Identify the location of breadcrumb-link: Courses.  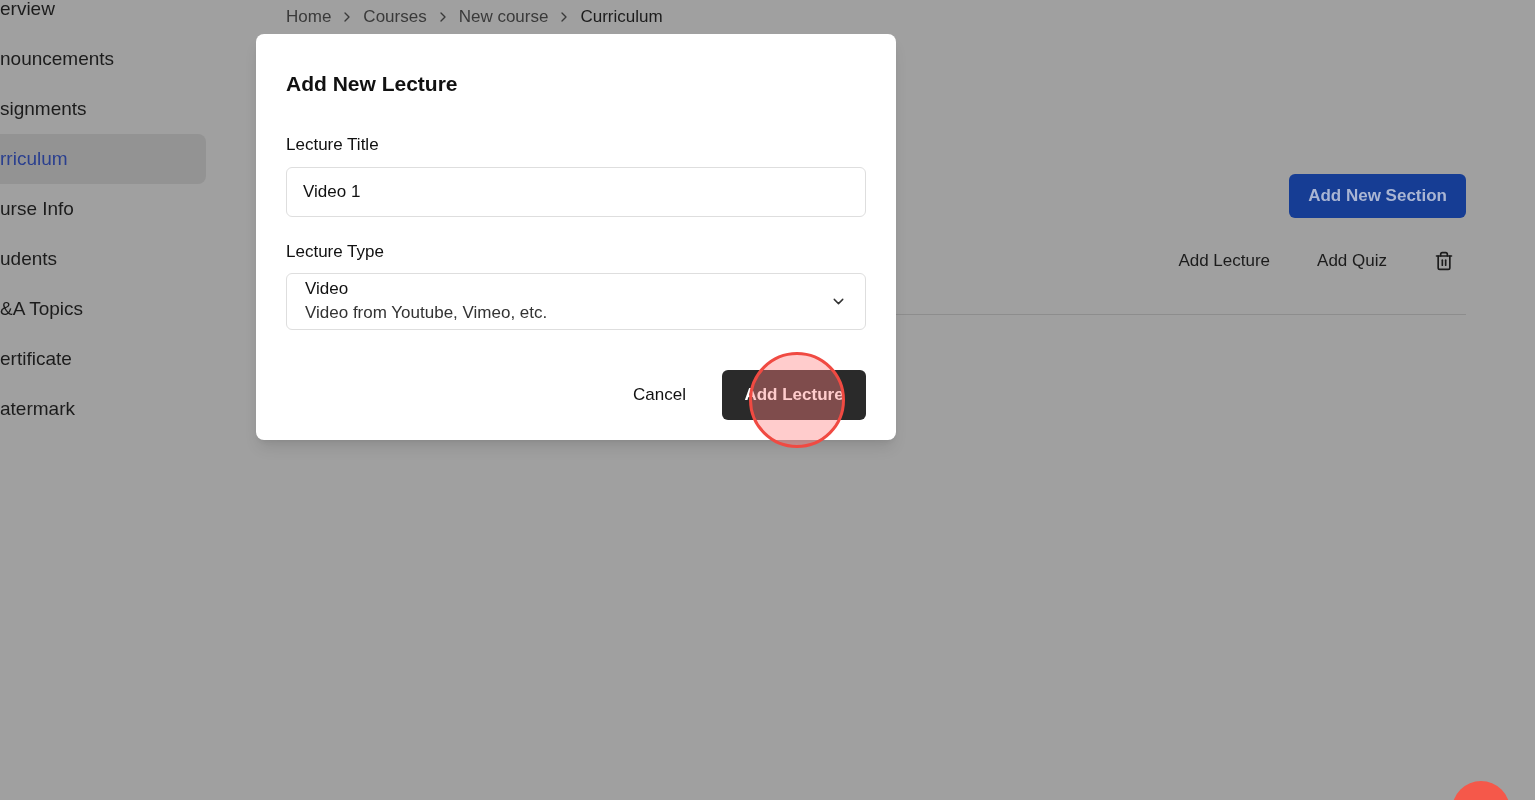
(395, 17).